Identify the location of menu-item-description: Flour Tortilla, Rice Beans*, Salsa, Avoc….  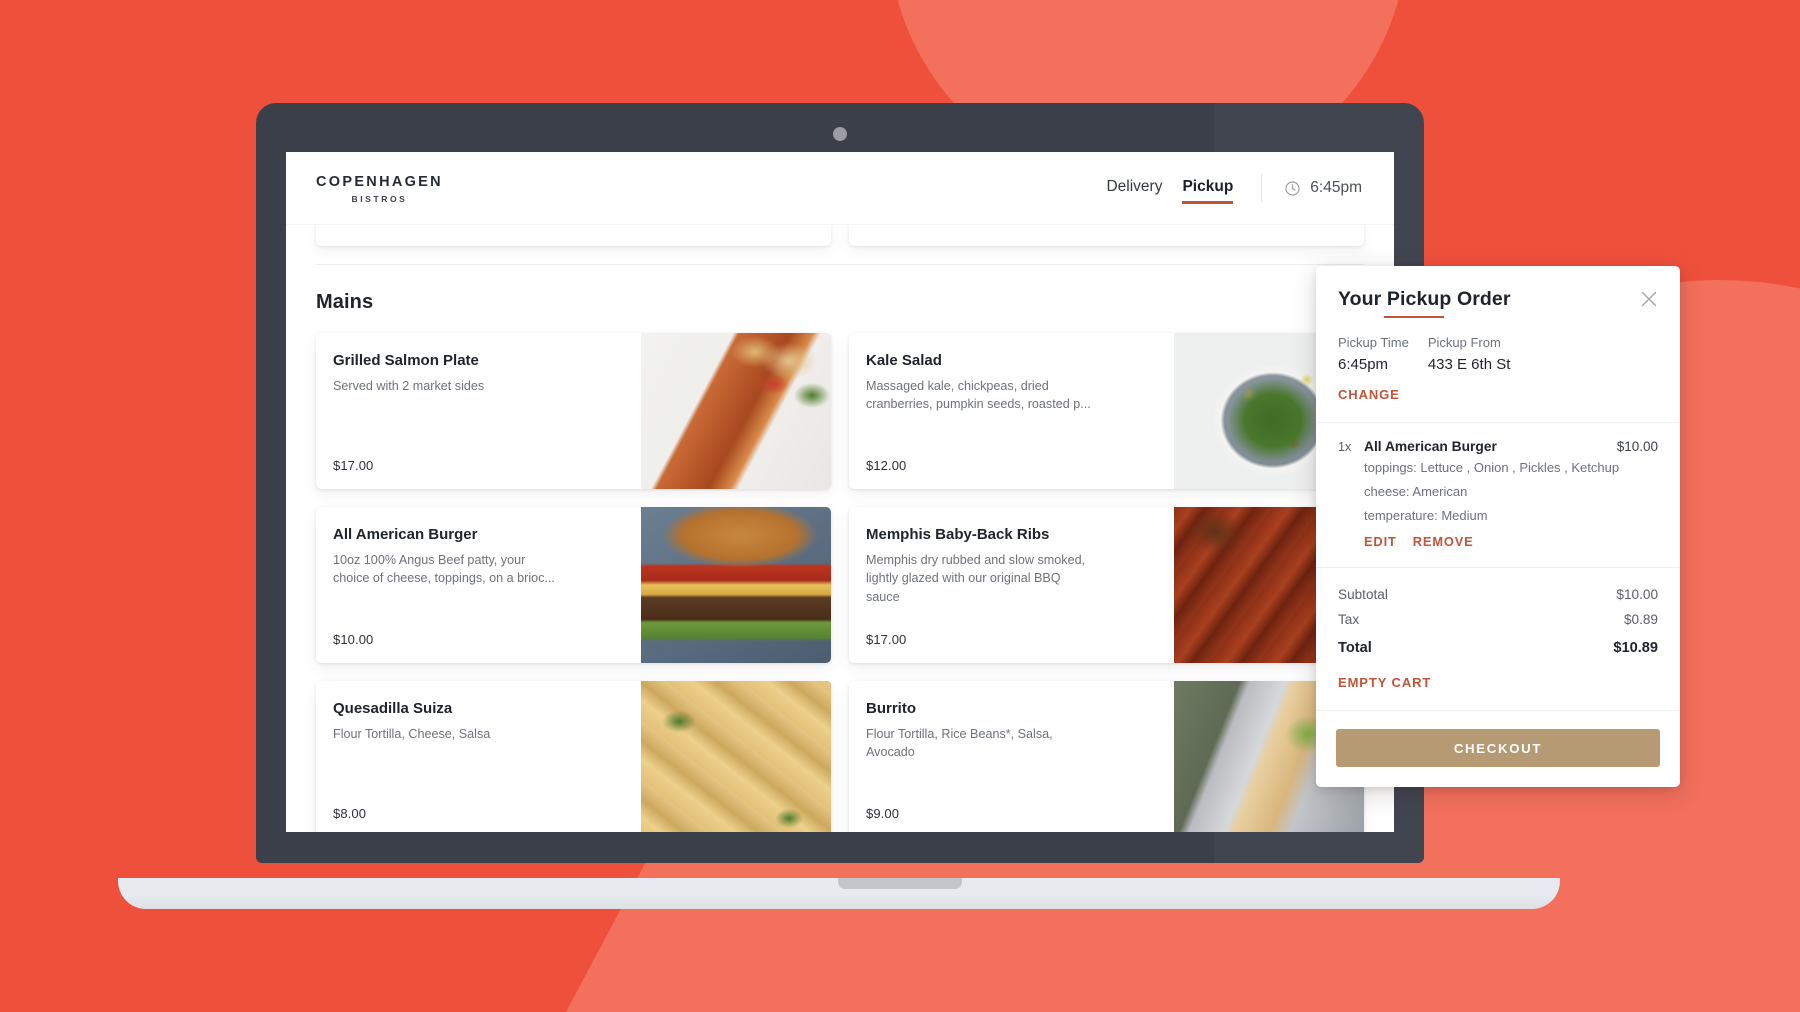
(959, 743).